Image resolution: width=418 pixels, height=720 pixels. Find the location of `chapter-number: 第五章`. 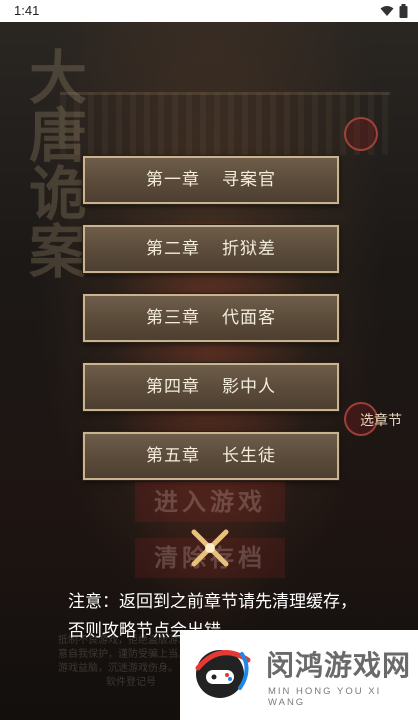

chapter-number: 第五章 is located at coordinates (173, 456).